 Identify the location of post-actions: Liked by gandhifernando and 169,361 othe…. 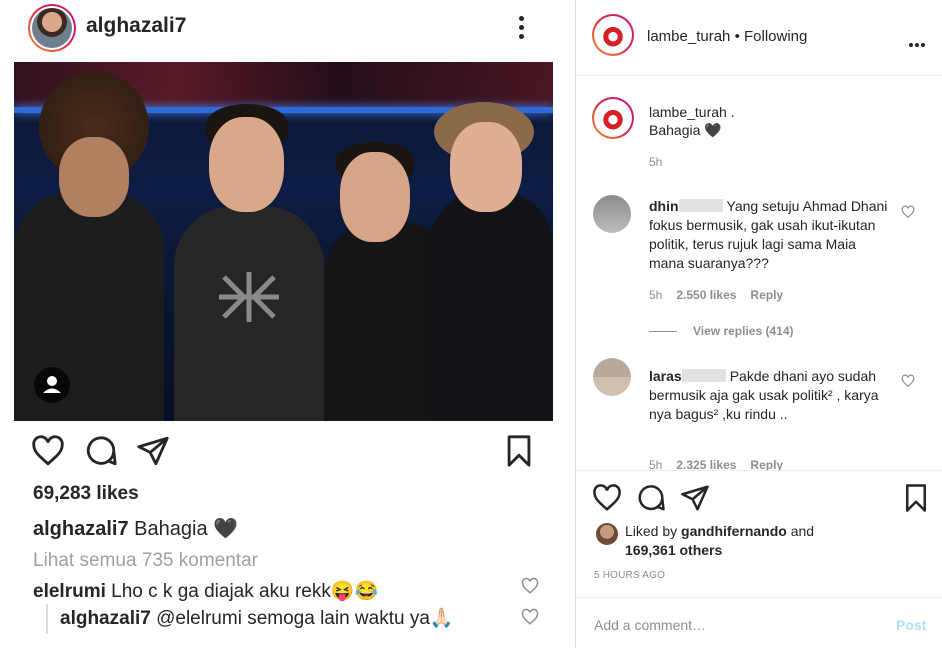
(759, 531).